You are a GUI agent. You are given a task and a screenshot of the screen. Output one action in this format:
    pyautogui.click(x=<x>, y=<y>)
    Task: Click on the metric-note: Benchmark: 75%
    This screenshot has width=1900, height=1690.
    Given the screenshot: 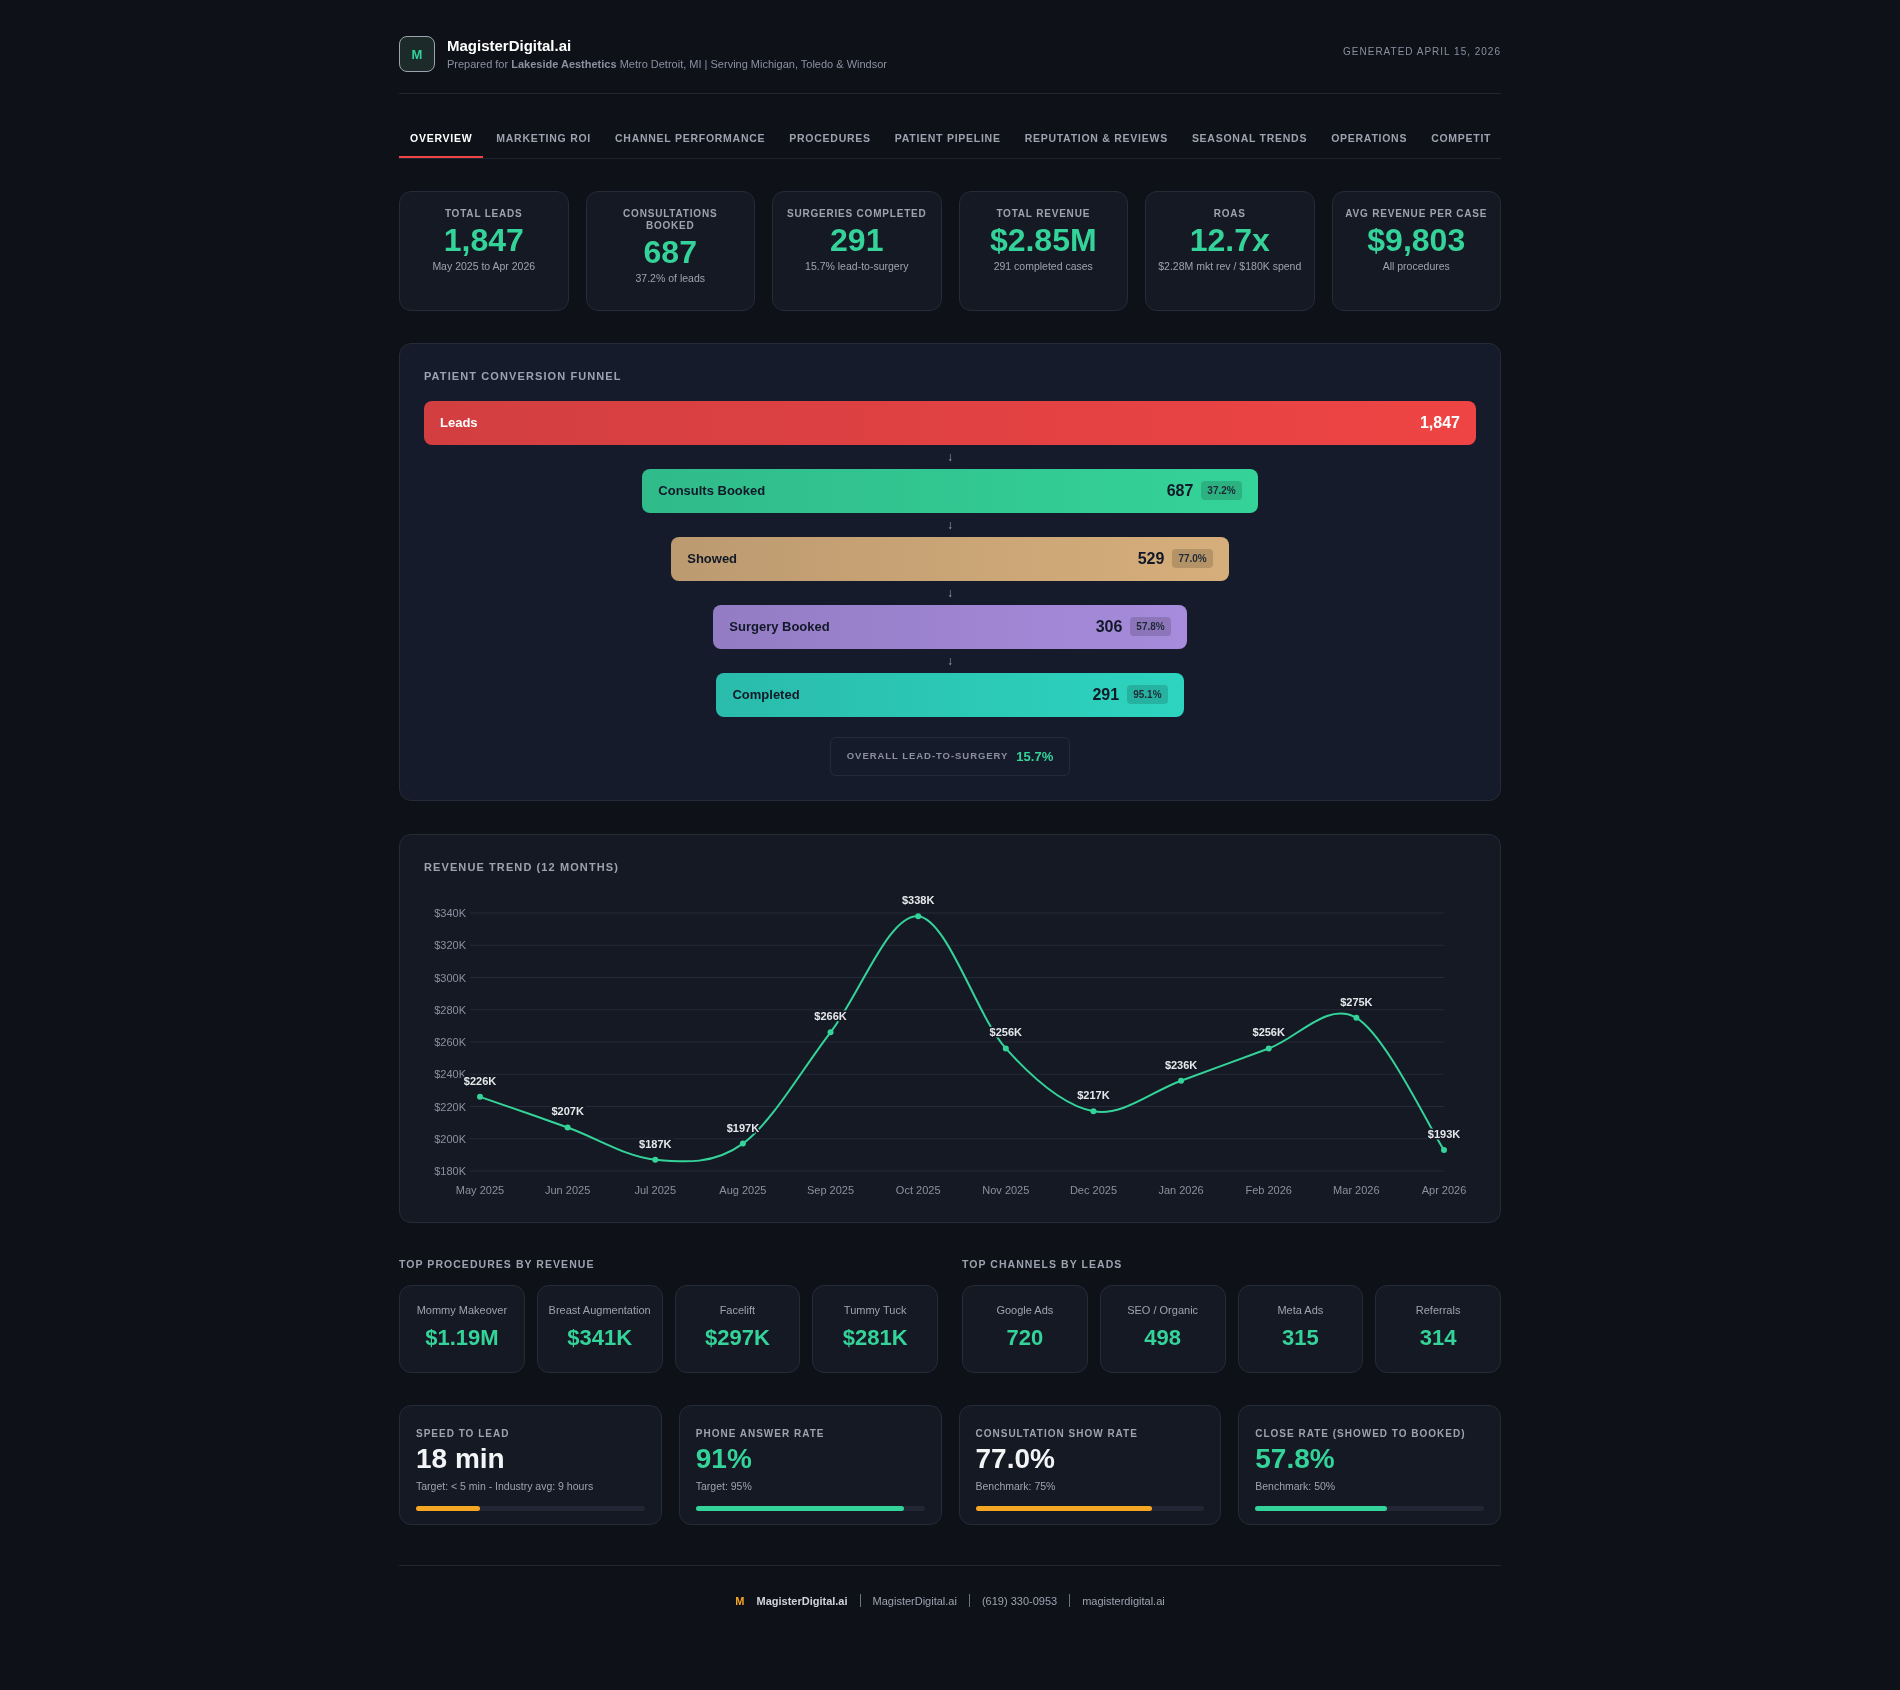 What is the action you would take?
    pyautogui.click(x=1016, y=1486)
    